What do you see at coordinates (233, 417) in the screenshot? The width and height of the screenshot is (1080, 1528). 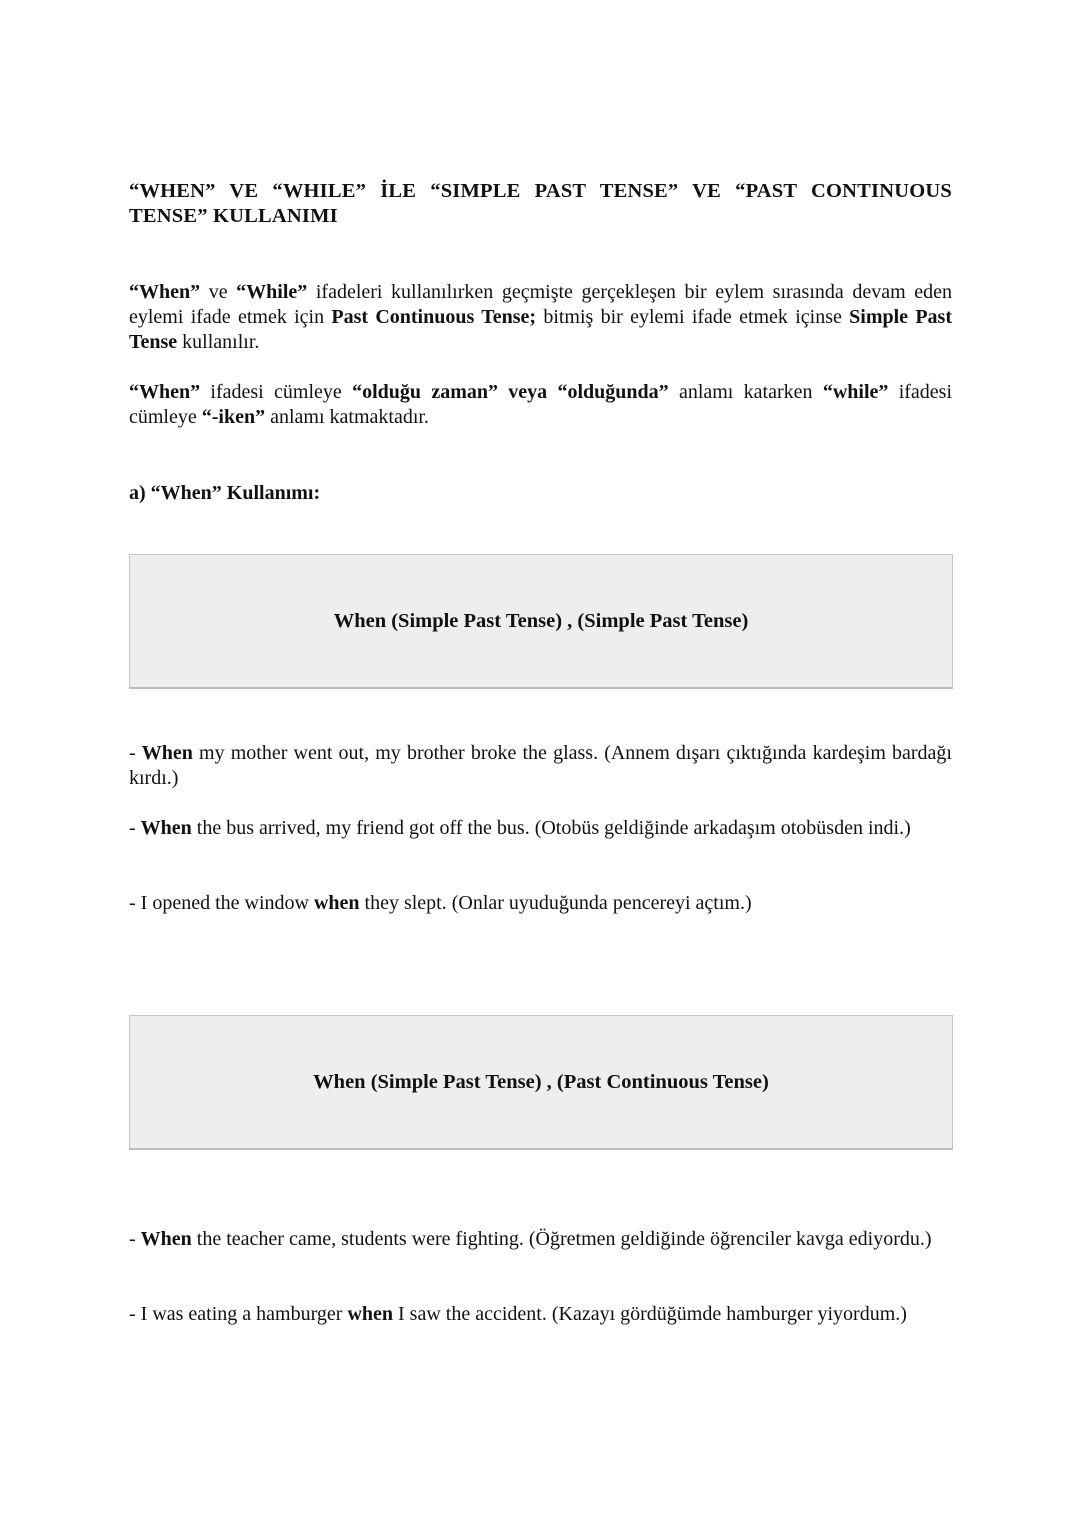 I see `bold-text: “-iken”` at bounding box center [233, 417].